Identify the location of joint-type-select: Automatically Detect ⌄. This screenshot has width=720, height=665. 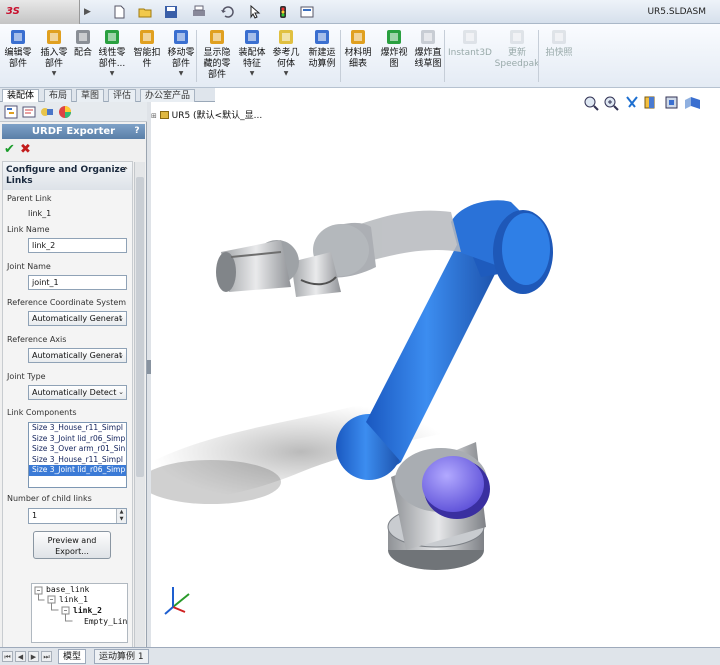
(77, 392).